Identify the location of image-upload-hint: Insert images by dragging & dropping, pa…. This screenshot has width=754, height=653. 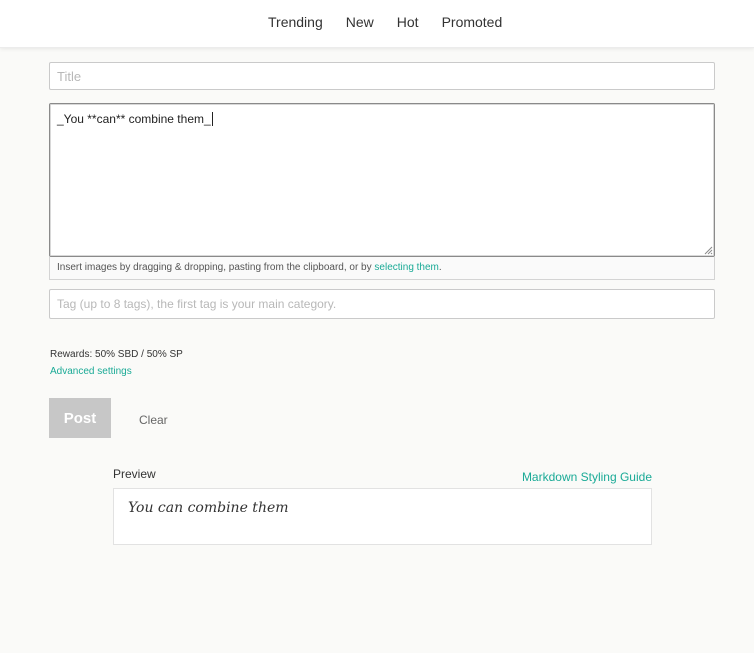
(382, 268).